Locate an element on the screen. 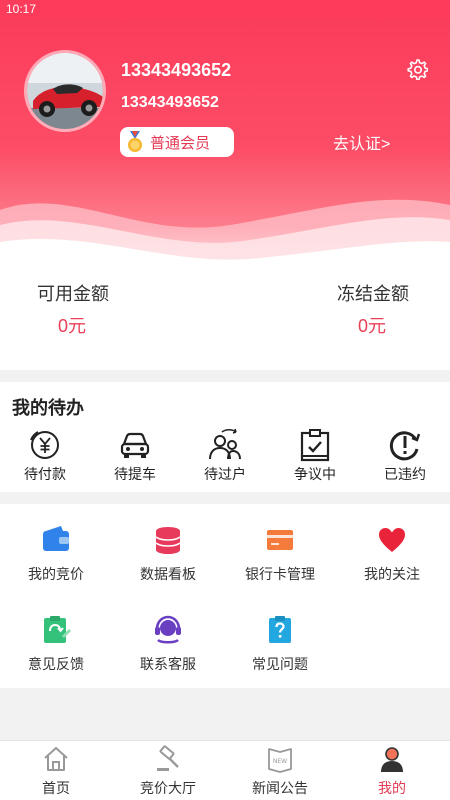  customer-service-icon is located at coordinates (168, 629).